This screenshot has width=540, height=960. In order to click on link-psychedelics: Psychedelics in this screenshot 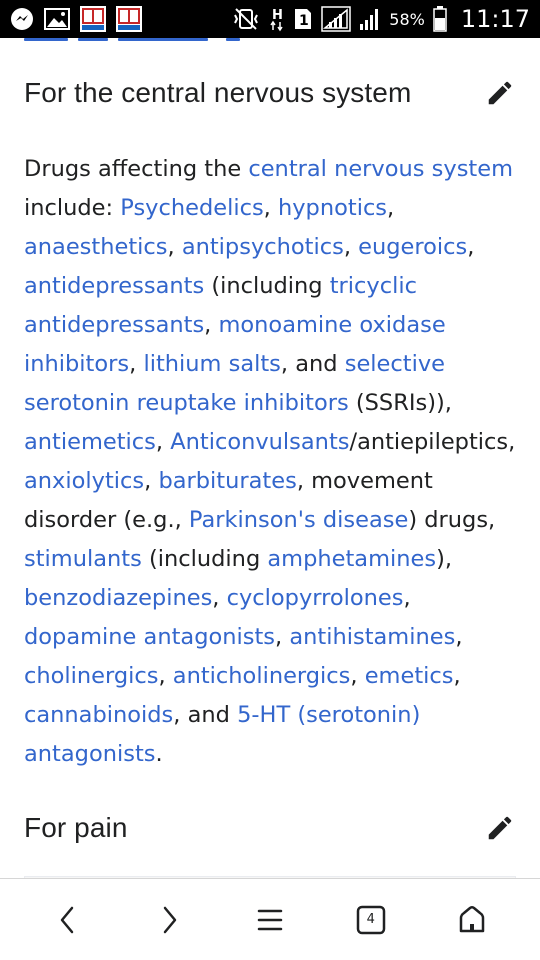, I will do `click(191, 208)`.